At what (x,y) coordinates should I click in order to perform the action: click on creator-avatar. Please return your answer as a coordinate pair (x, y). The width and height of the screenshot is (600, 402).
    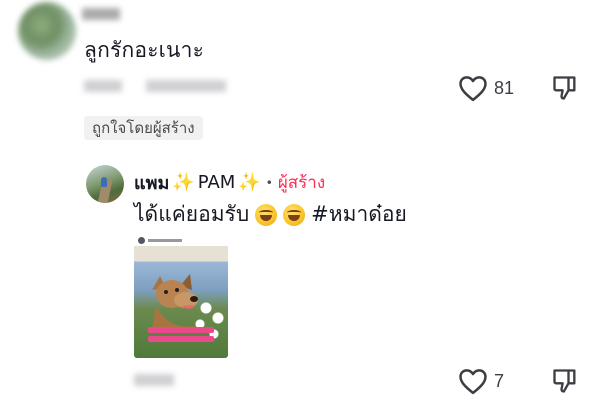
    Looking at the image, I should click on (105, 184).